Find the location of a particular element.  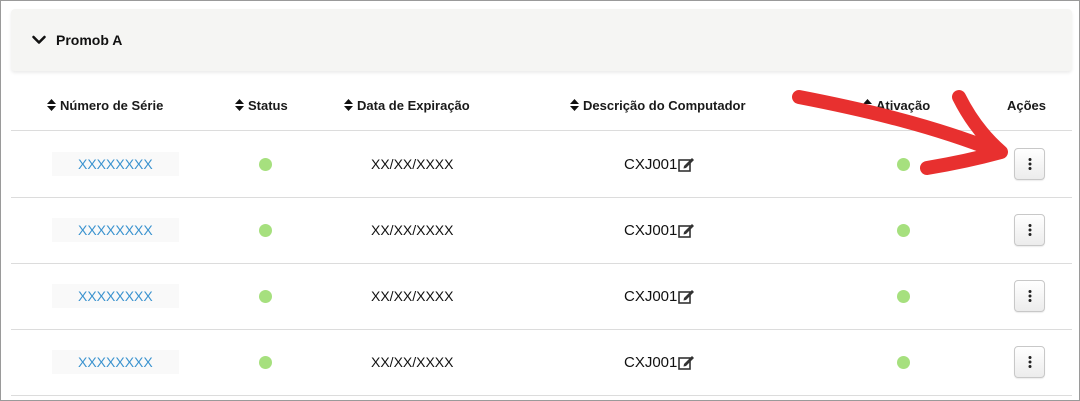

column-header-label: Ações is located at coordinates (1027, 105).